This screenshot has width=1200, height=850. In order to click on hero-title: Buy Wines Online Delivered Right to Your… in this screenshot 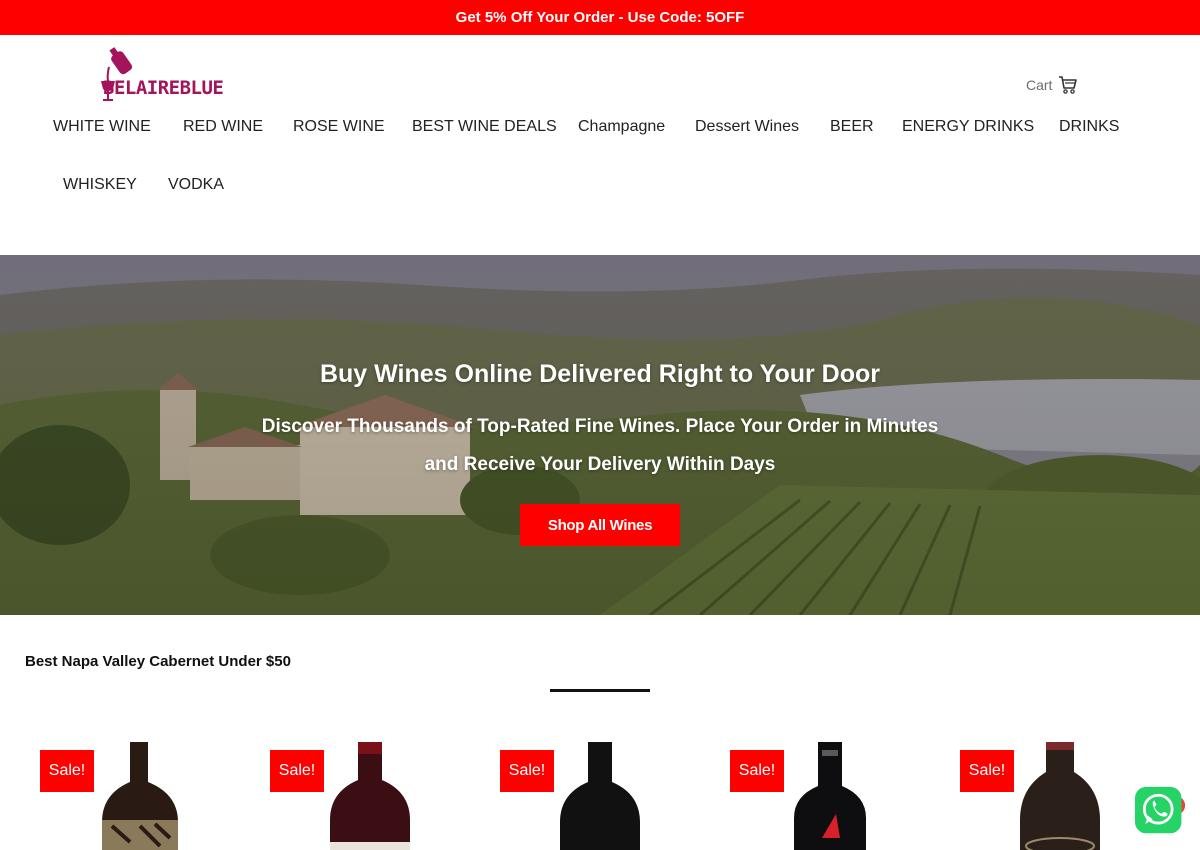, I will do `click(600, 374)`.